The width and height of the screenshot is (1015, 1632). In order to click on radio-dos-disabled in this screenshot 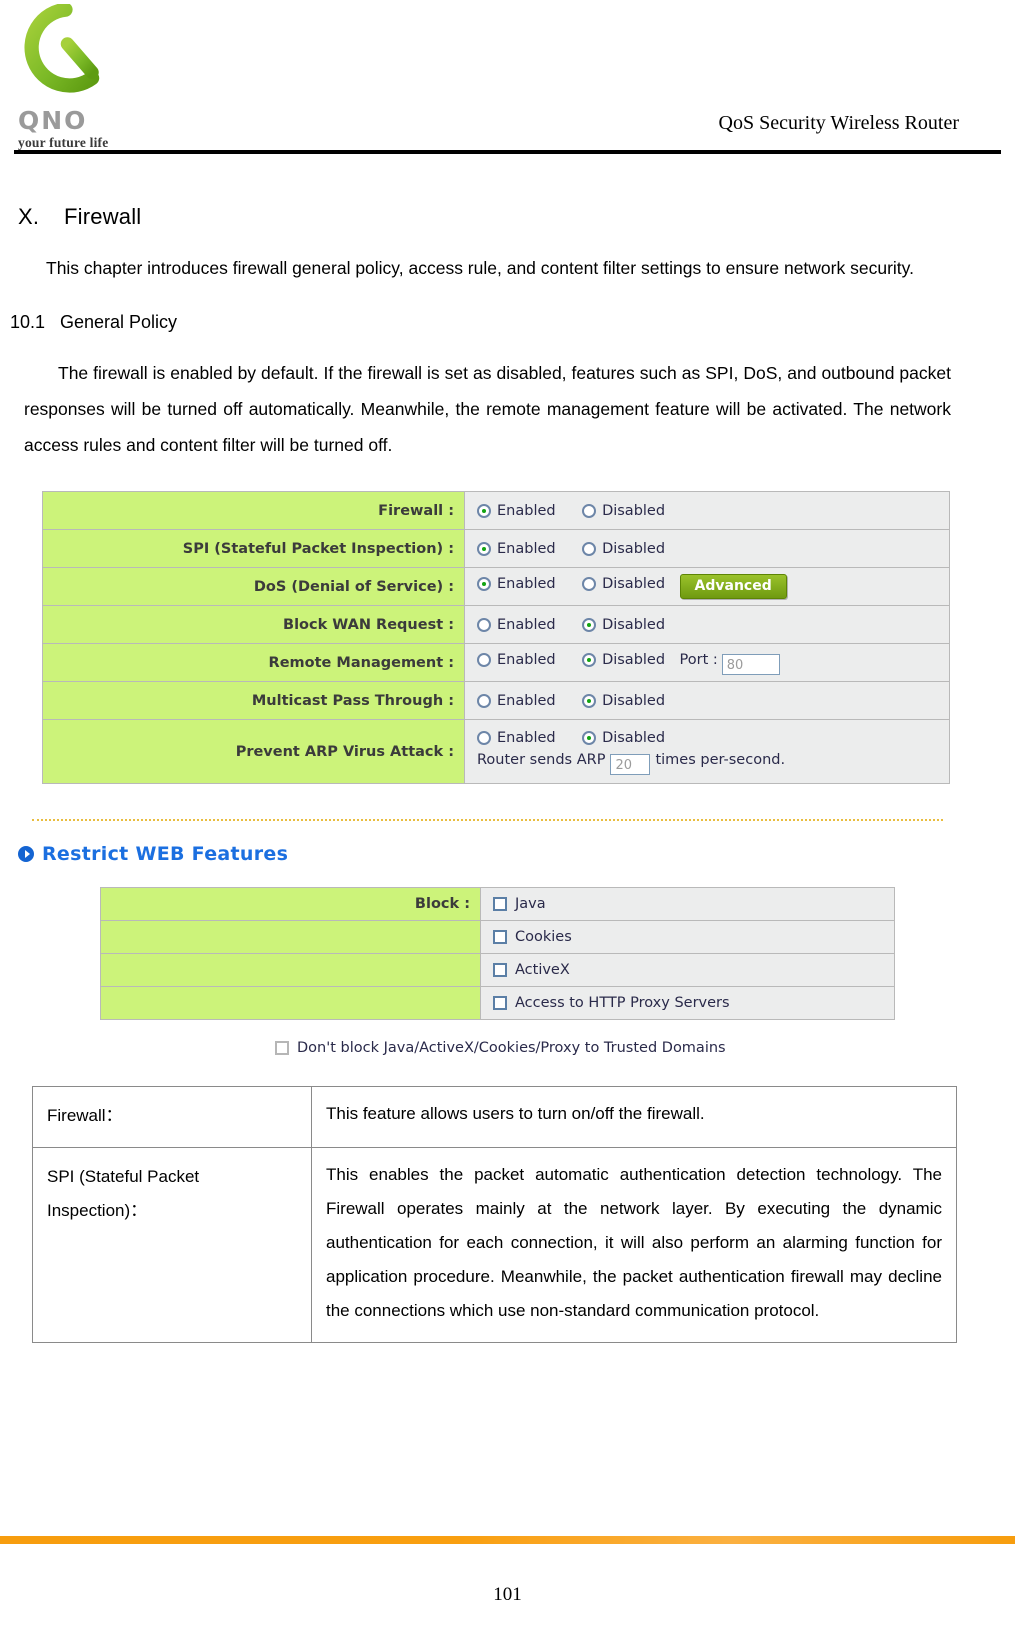, I will do `click(589, 584)`.